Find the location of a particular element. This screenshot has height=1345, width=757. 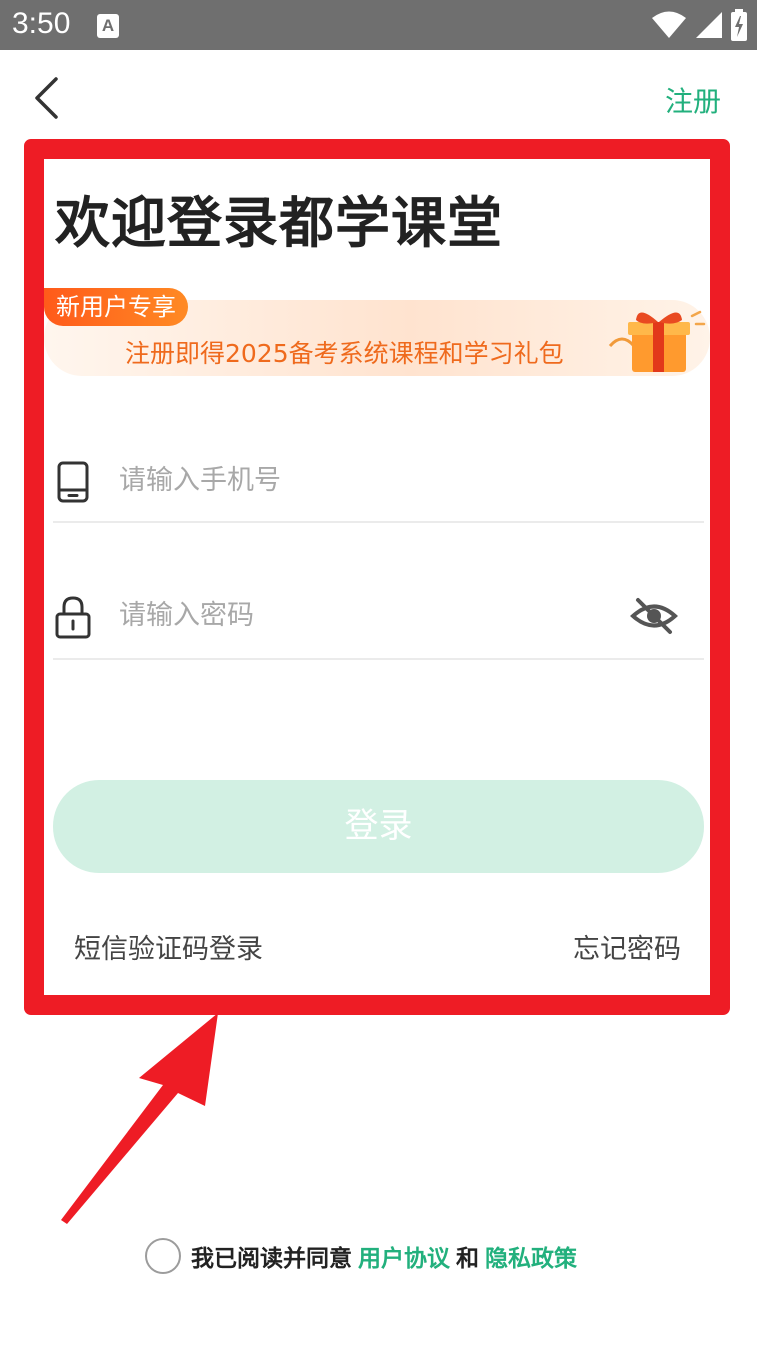

sms-login-link: 短信验证码登录 is located at coordinates (168, 946).